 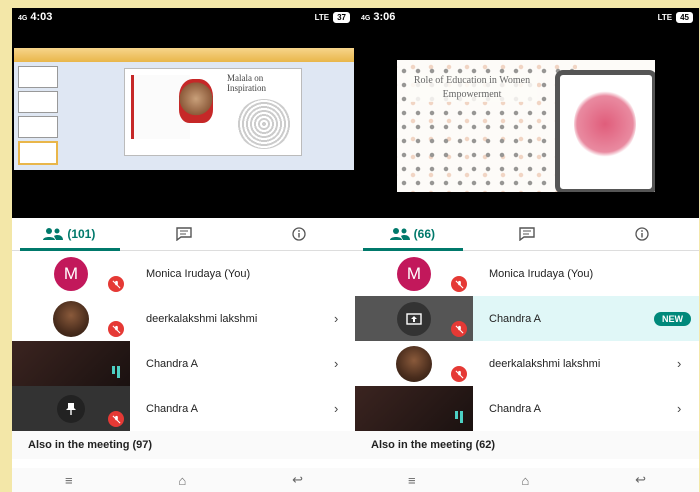 I want to click on current-slide: Role of Education in Women Empowerment, so click(x=526, y=126).